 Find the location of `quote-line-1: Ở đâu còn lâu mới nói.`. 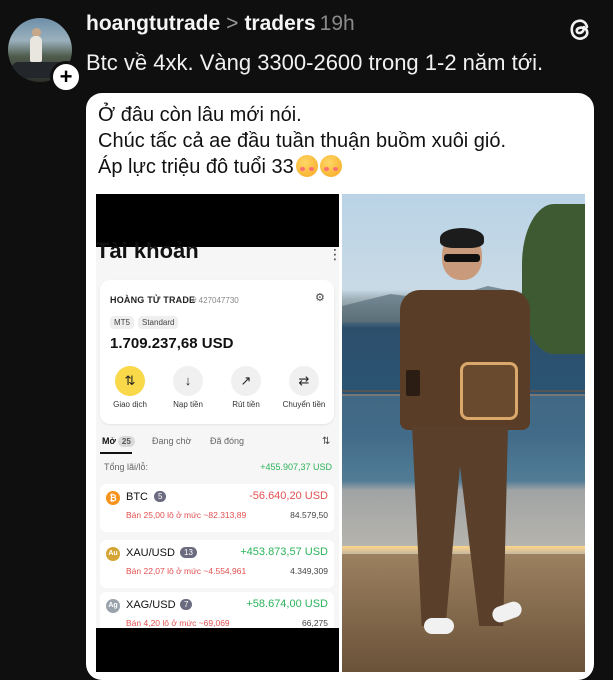

quote-line-1: Ở đâu còn lâu mới nói. is located at coordinates (200, 115).